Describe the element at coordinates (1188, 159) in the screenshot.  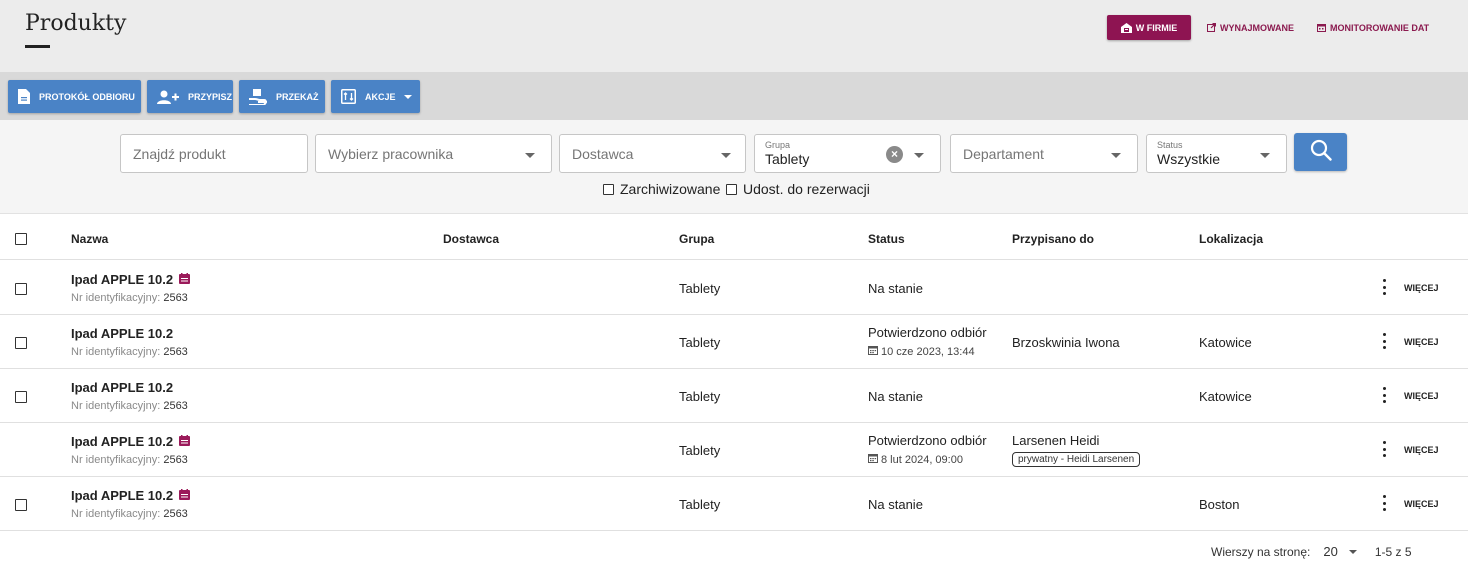
I see `status-select-value: Wszystkie` at that location.